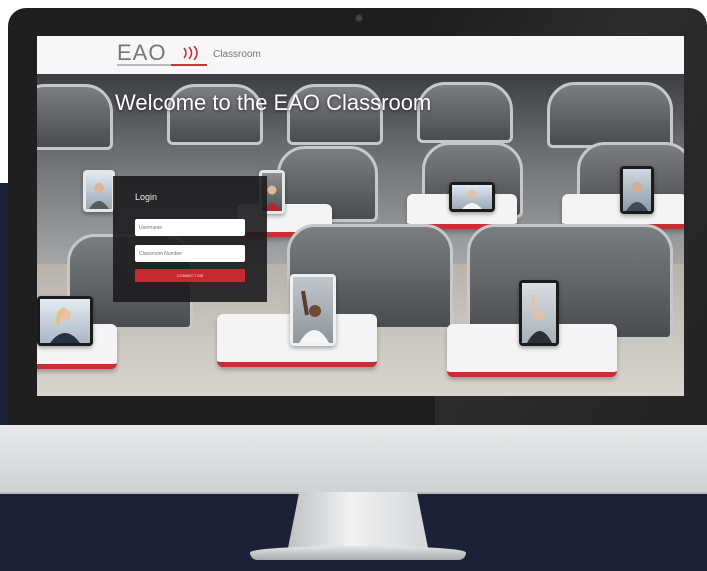 The width and height of the screenshot is (707, 571). I want to click on camera-icon, so click(359, 18).